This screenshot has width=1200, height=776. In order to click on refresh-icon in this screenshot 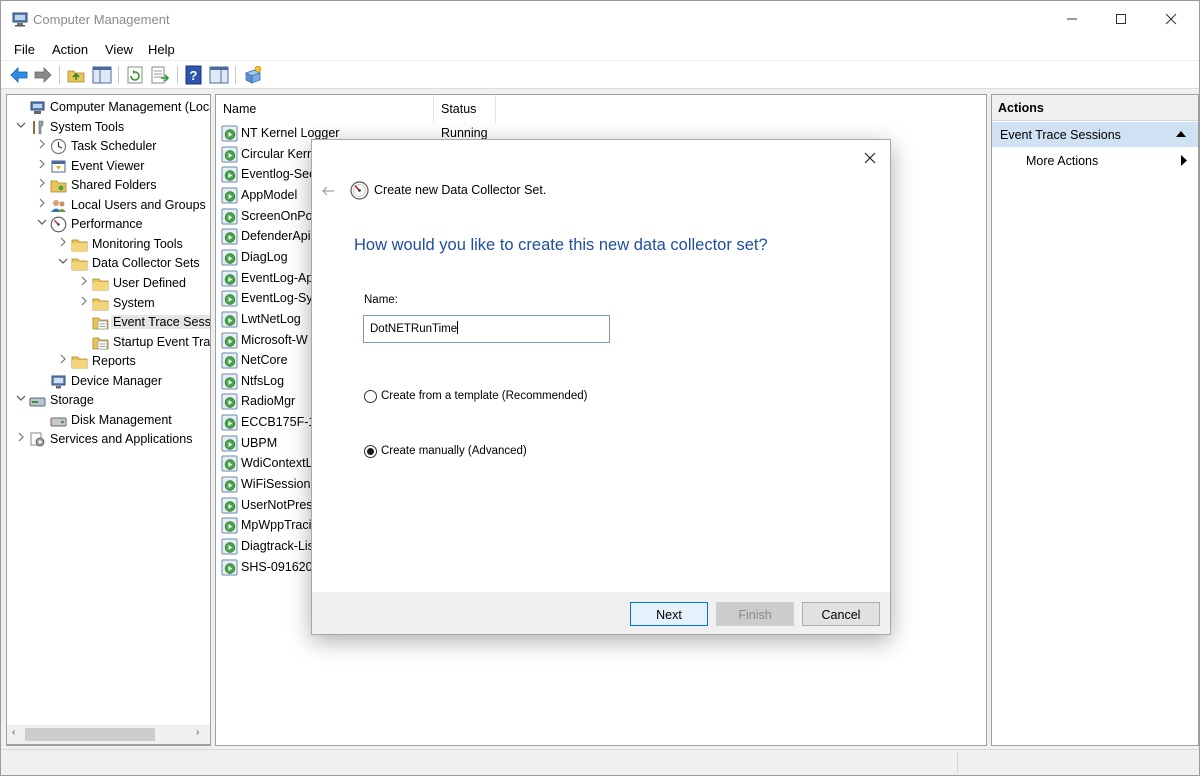, I will do `click(135, 75)`.